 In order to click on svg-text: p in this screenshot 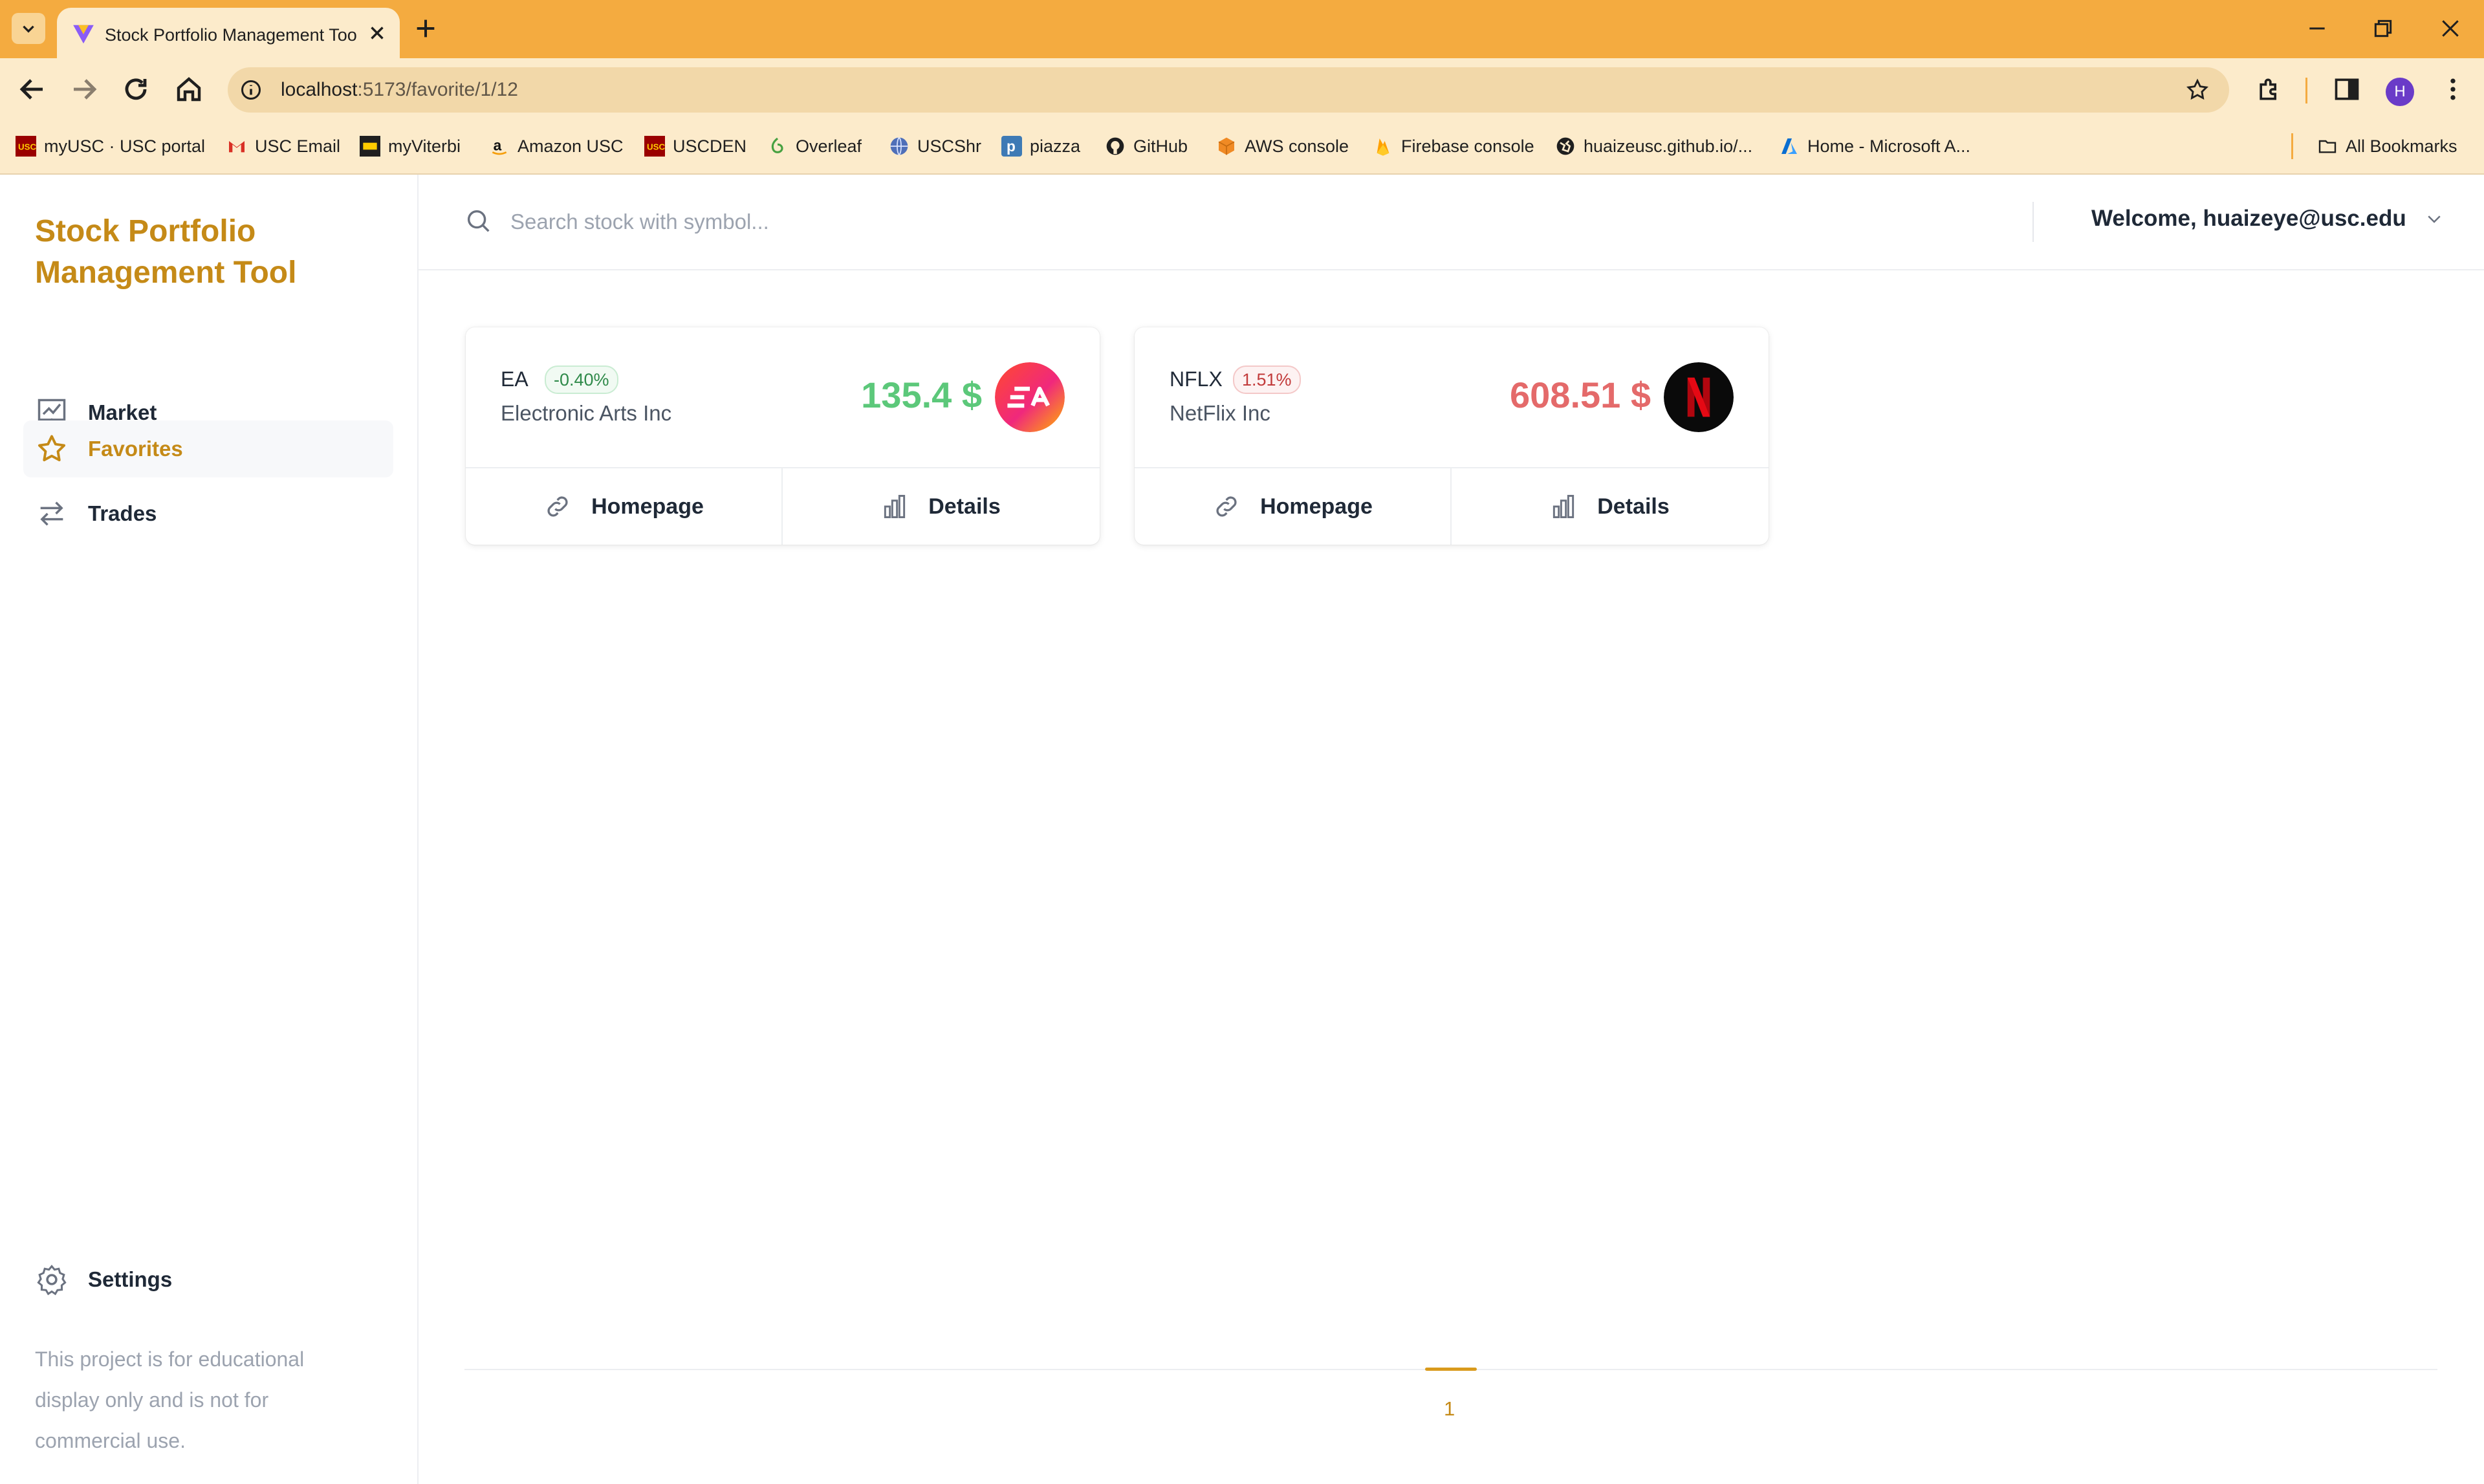, I will do `click(1011, 146)`.